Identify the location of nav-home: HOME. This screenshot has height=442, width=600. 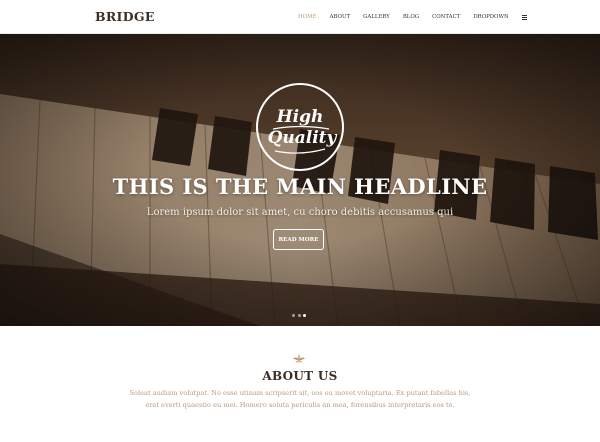
(307, 17).